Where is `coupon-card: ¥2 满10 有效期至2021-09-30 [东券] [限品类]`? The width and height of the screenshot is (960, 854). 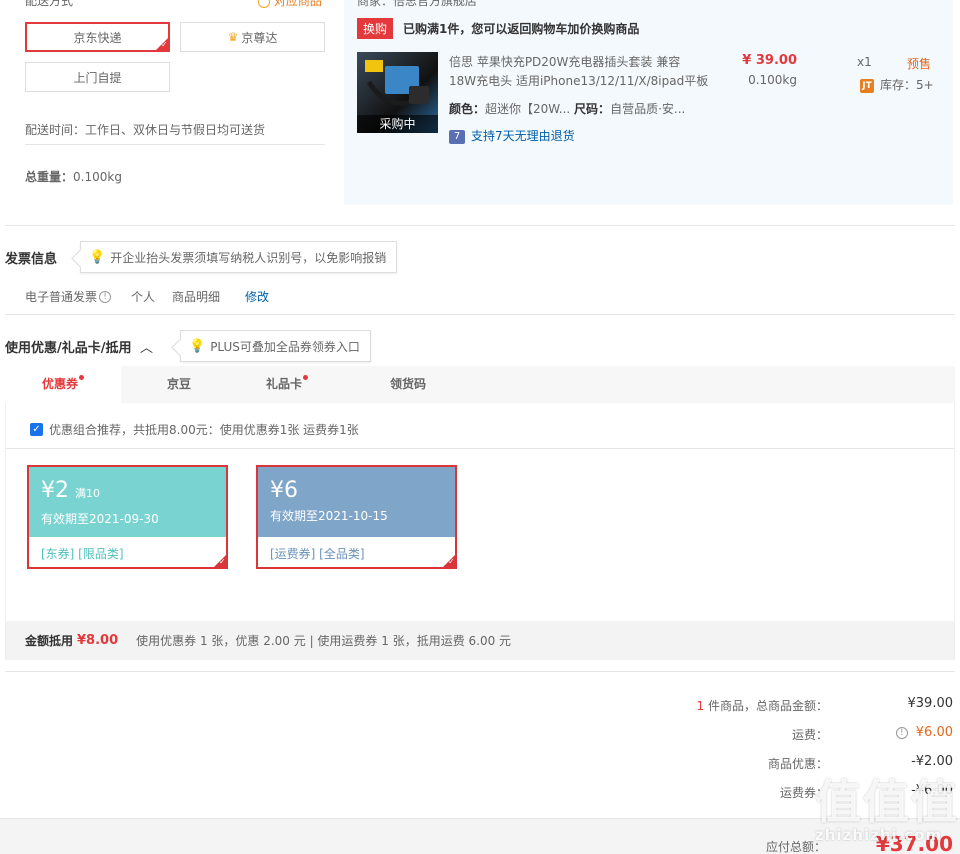
coupon-card: ¥2 满10 有效期至2021-09-30 [东券] [限品类] is located at coordinates (127, 517).